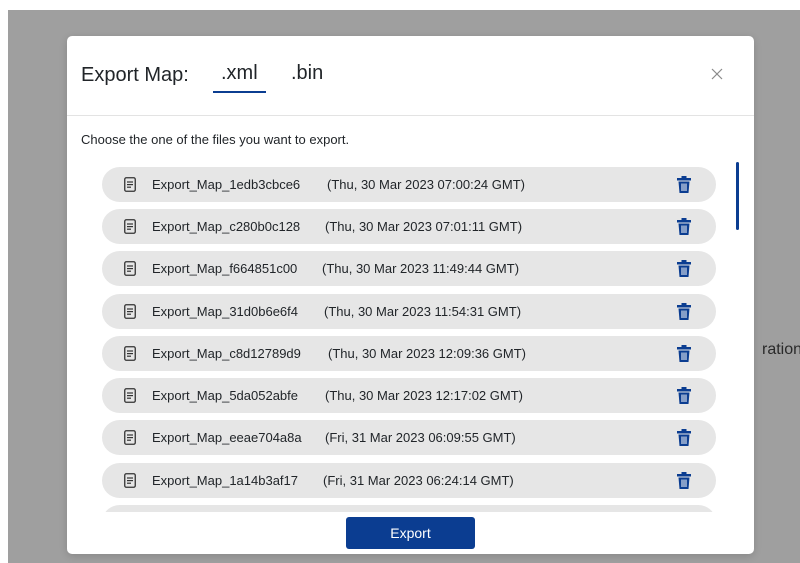 Image resolution: width=800 pixels, height=563 pixels. What do you see at coordinates (421, 268) in the screenshot?
I see `file-date: (Thu, 30 Mar 2023 11:49:44 GMT)` at bounding box center [421, 268].